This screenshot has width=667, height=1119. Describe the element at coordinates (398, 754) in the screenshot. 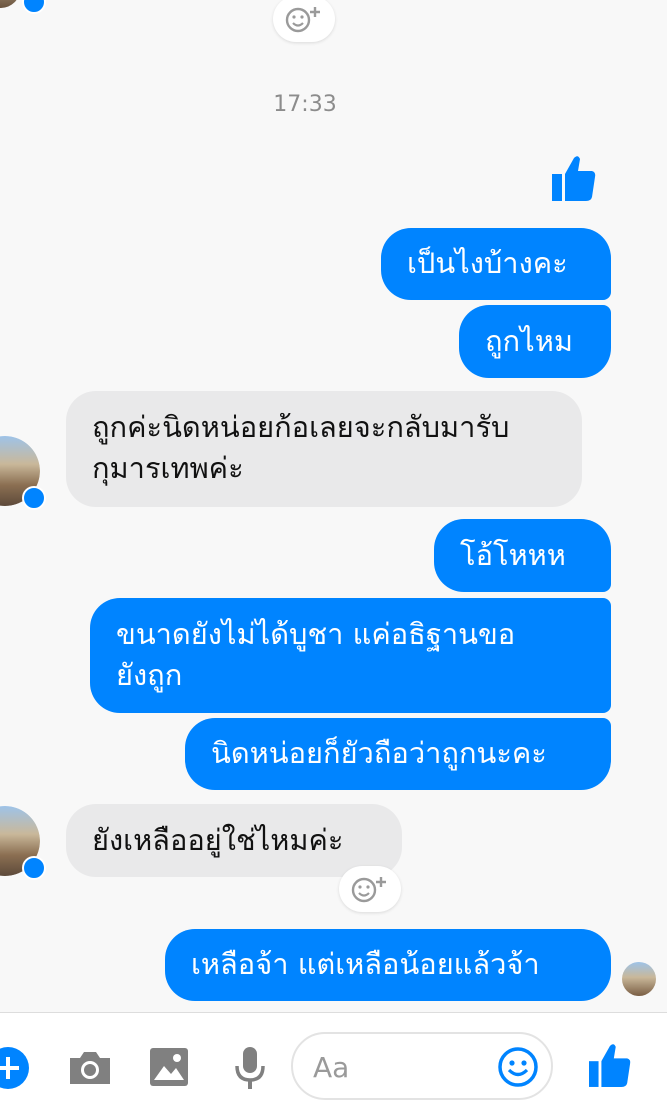

I see `outgoing-message: นิดหน่อยก็ยัวถือว่าถูกนะคะ` at that location.